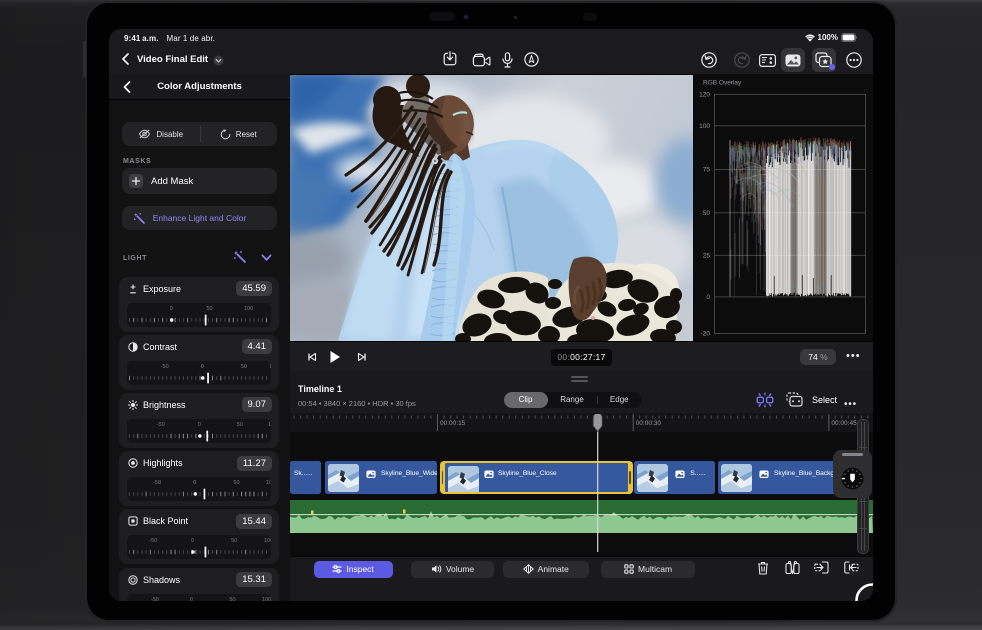  Describe the element at coordinates (707, 213) in the screenshot. I see `svg-text: 50` at that location.